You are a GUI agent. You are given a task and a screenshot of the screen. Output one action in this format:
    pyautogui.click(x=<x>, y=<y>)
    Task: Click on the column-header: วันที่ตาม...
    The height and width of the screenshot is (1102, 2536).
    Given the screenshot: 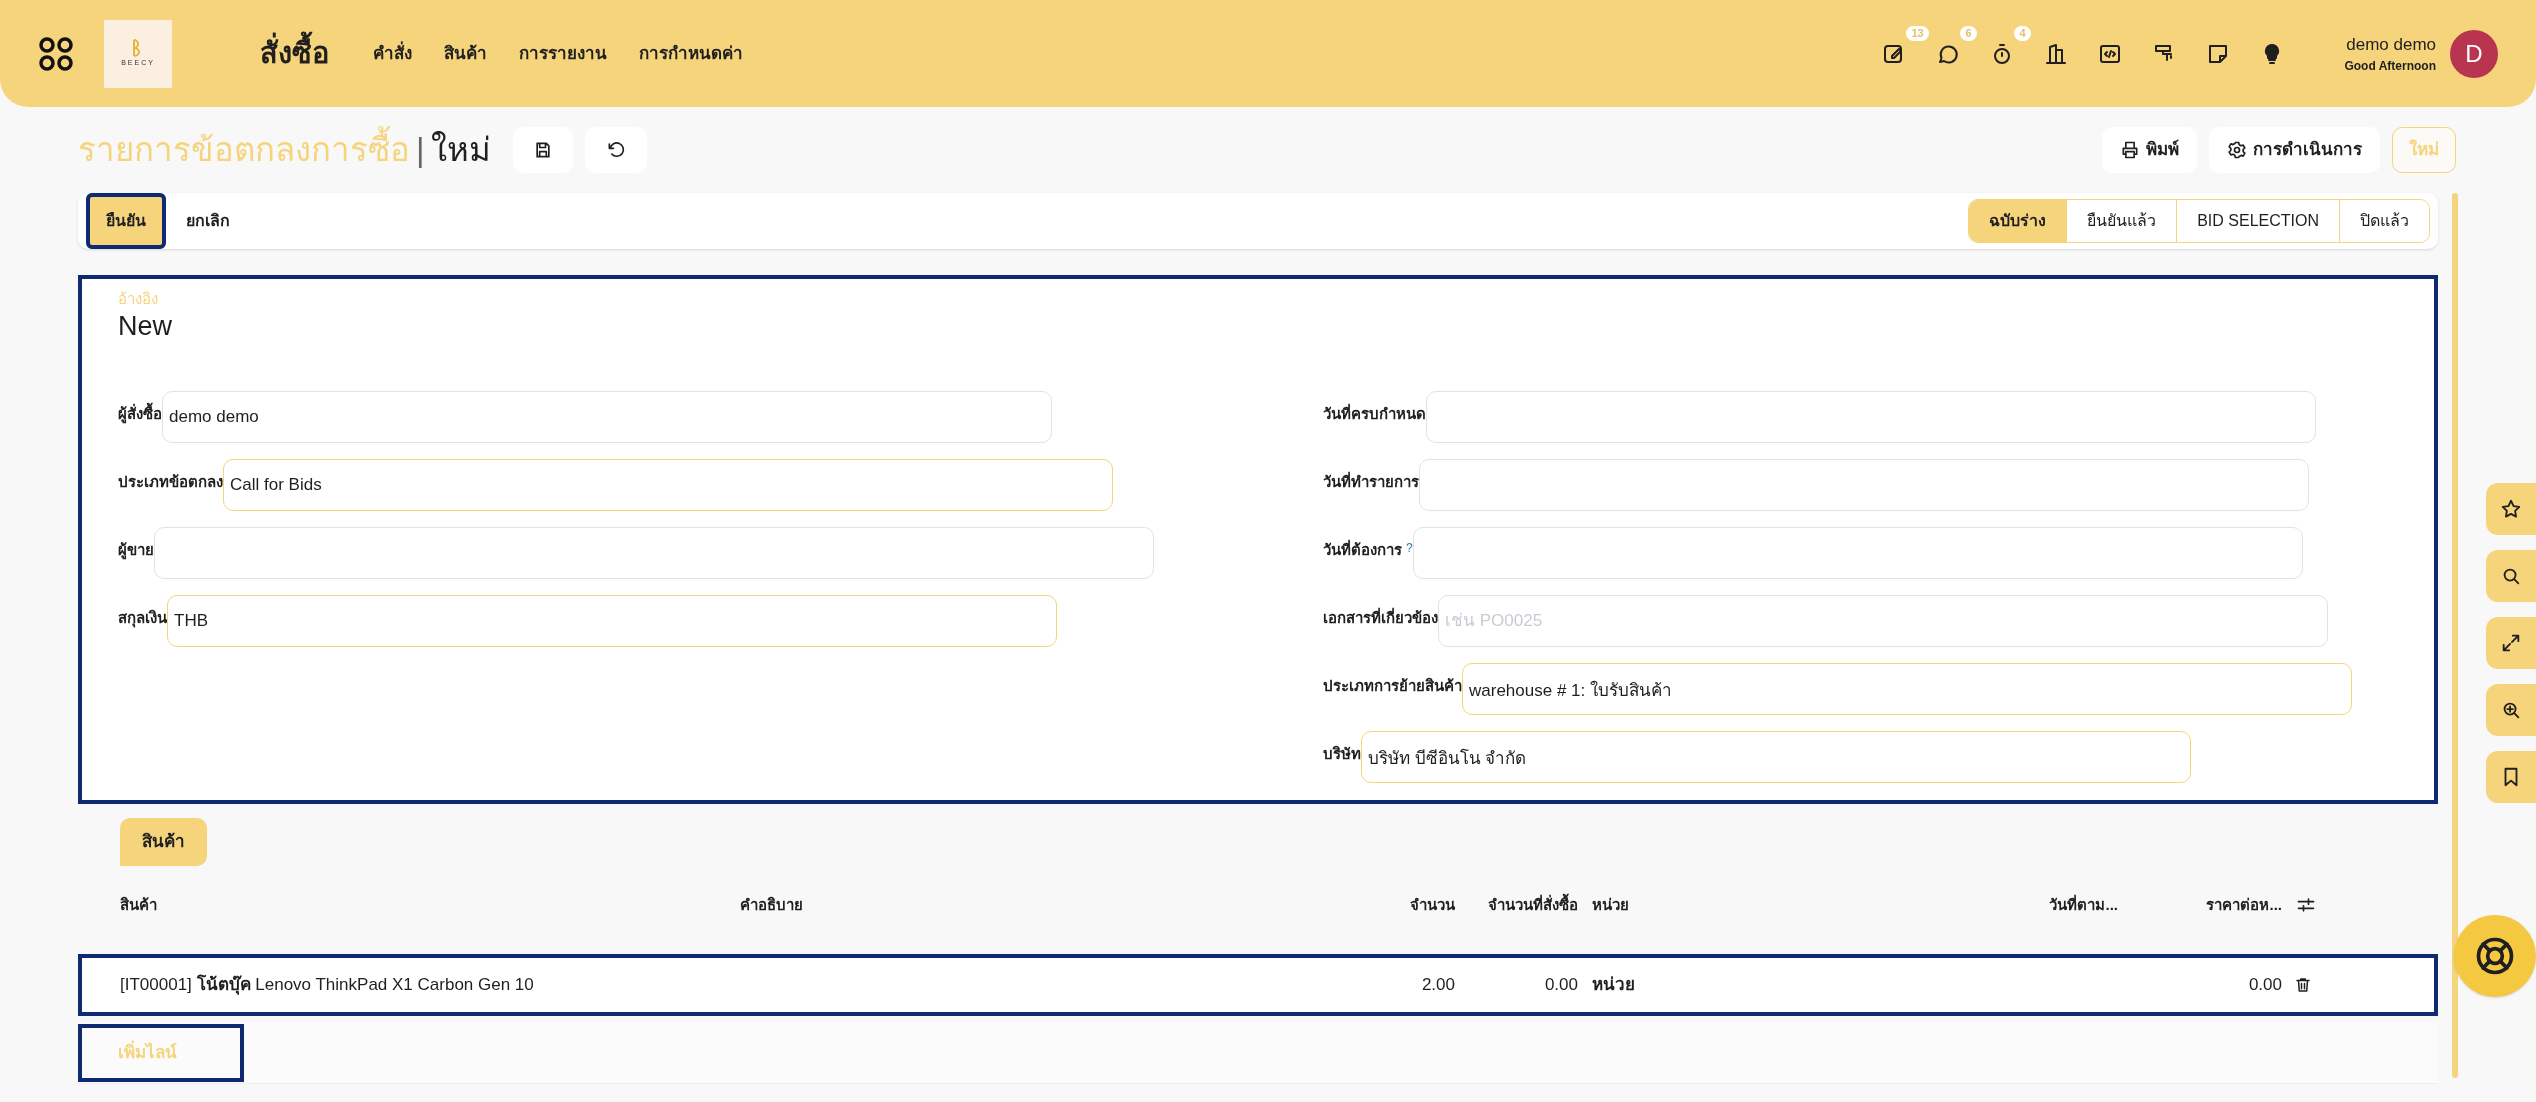 What is the action you would take?
    pyautogui.click(x=1998, y=905)
    